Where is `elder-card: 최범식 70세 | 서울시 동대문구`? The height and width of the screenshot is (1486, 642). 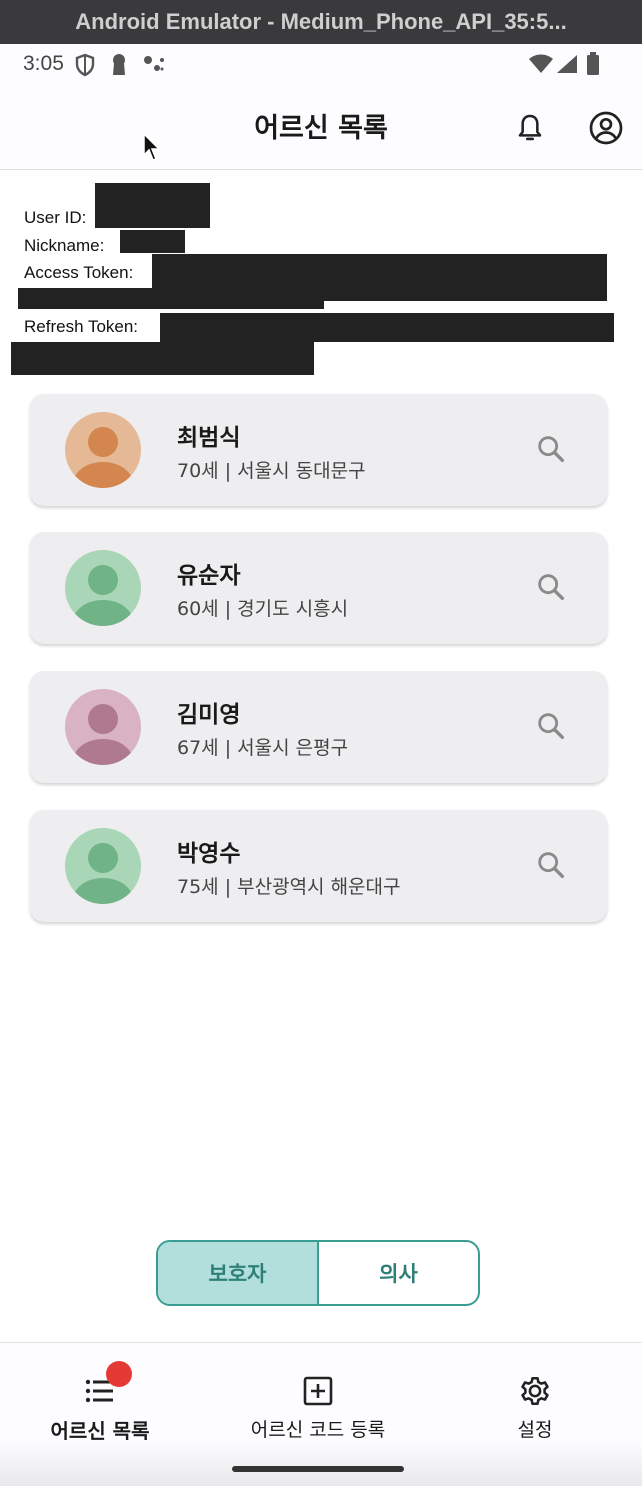
elder-card: 최범식 70세 | 서울시 동대문구 is located at coordinates (318, 450).